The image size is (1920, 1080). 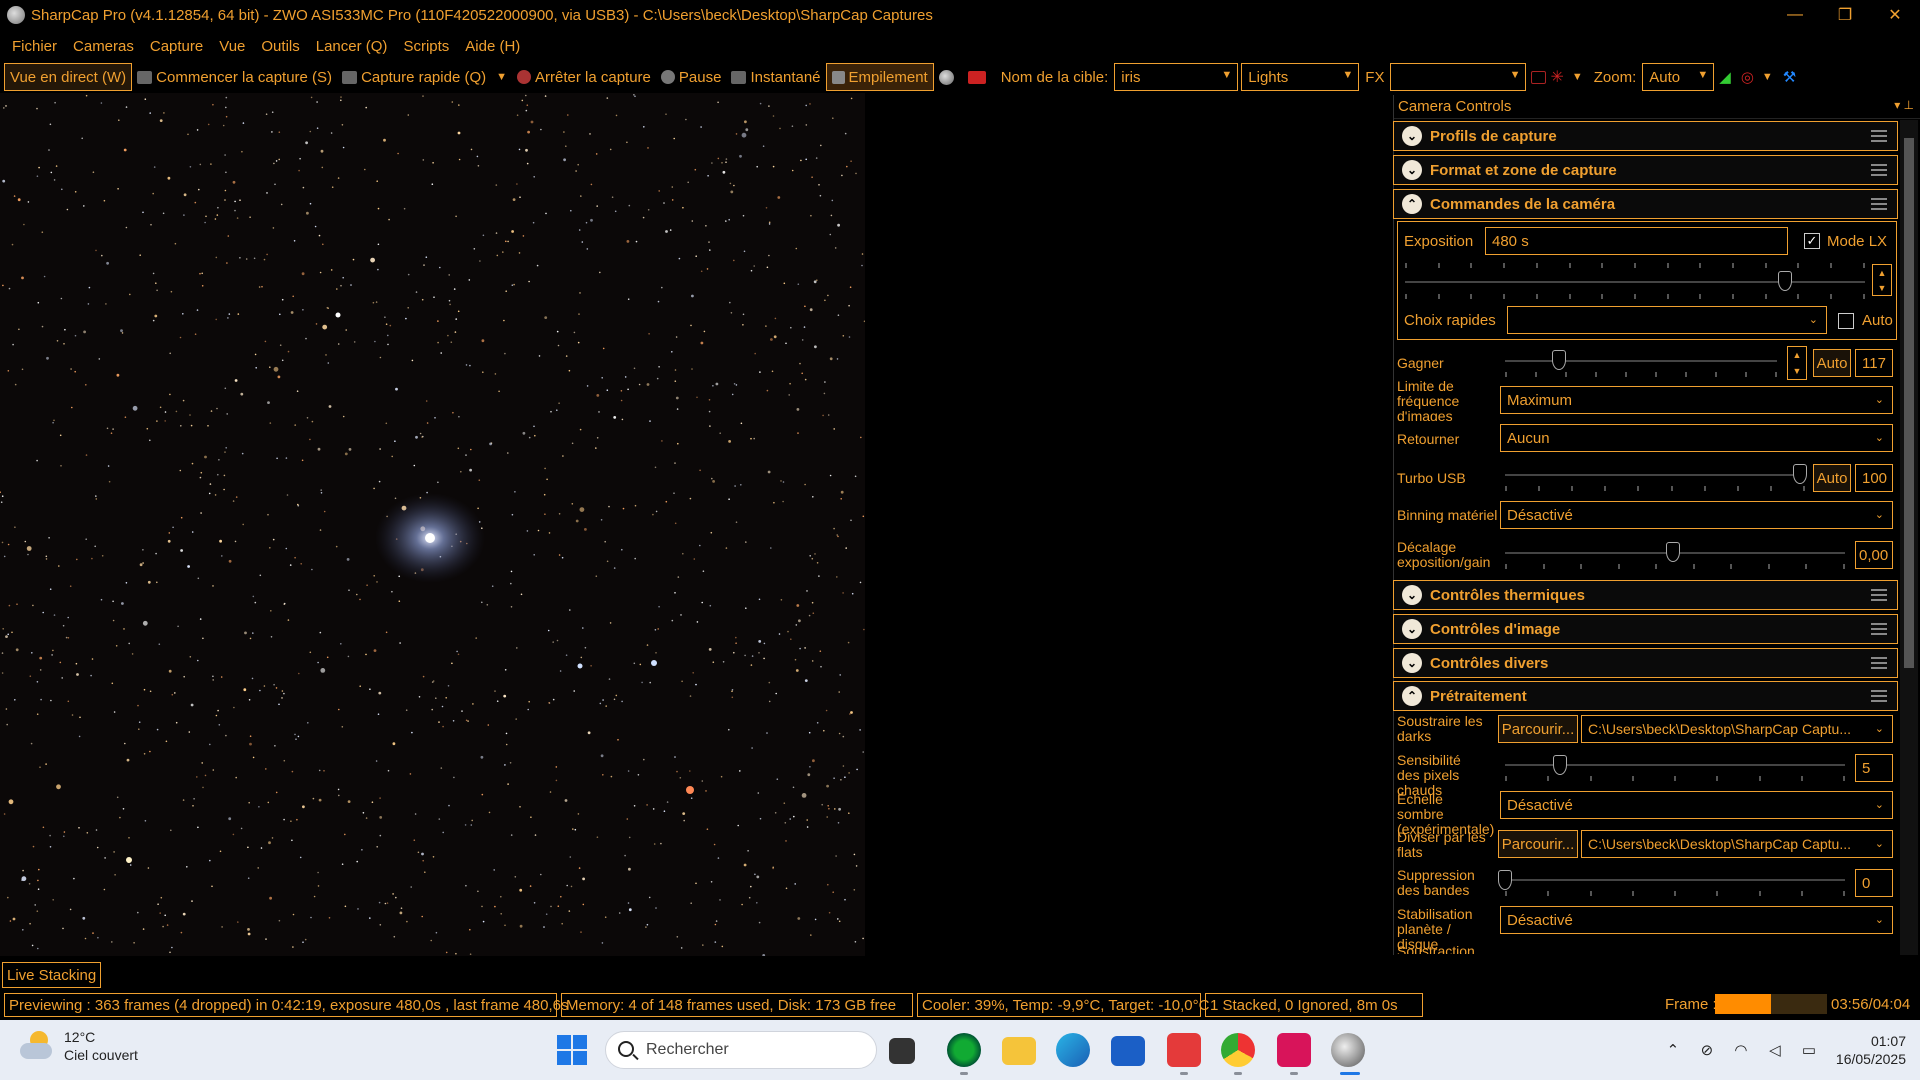 What do you see at coordinates (1874, 555) in the screenshot?
I see `exp-gain-offset-field: 0,00` at bounding box center [1874, 555].